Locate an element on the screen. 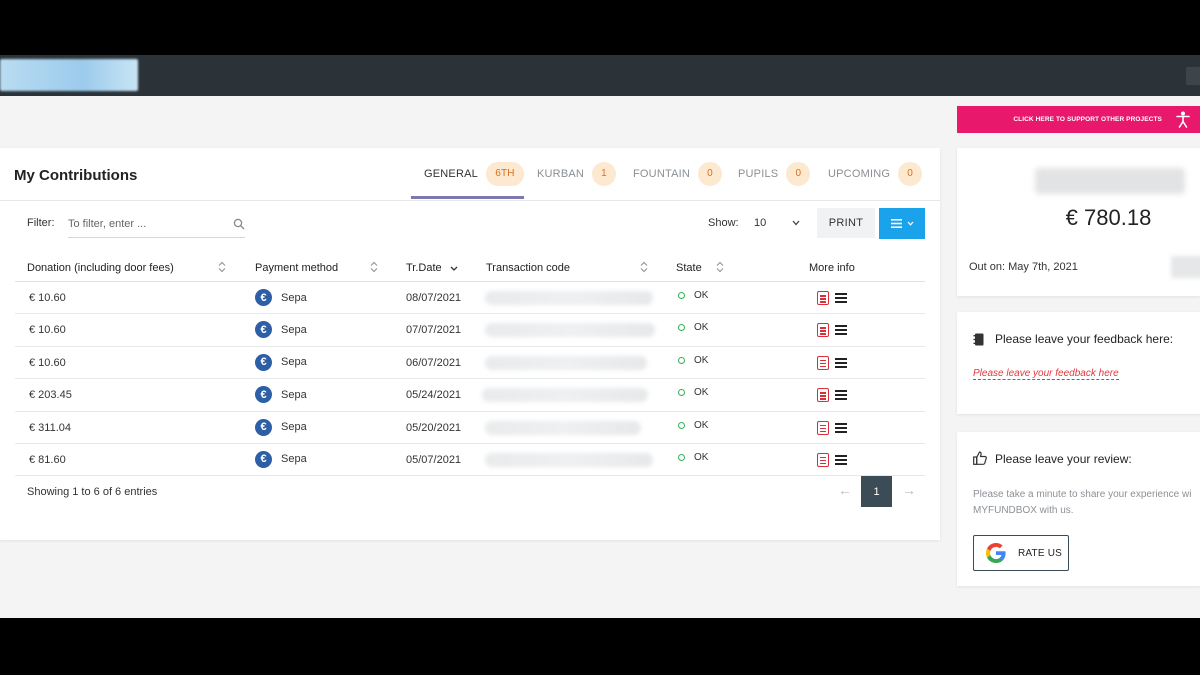  navbar-menu-toggle is located at coordinates (1193, 76).